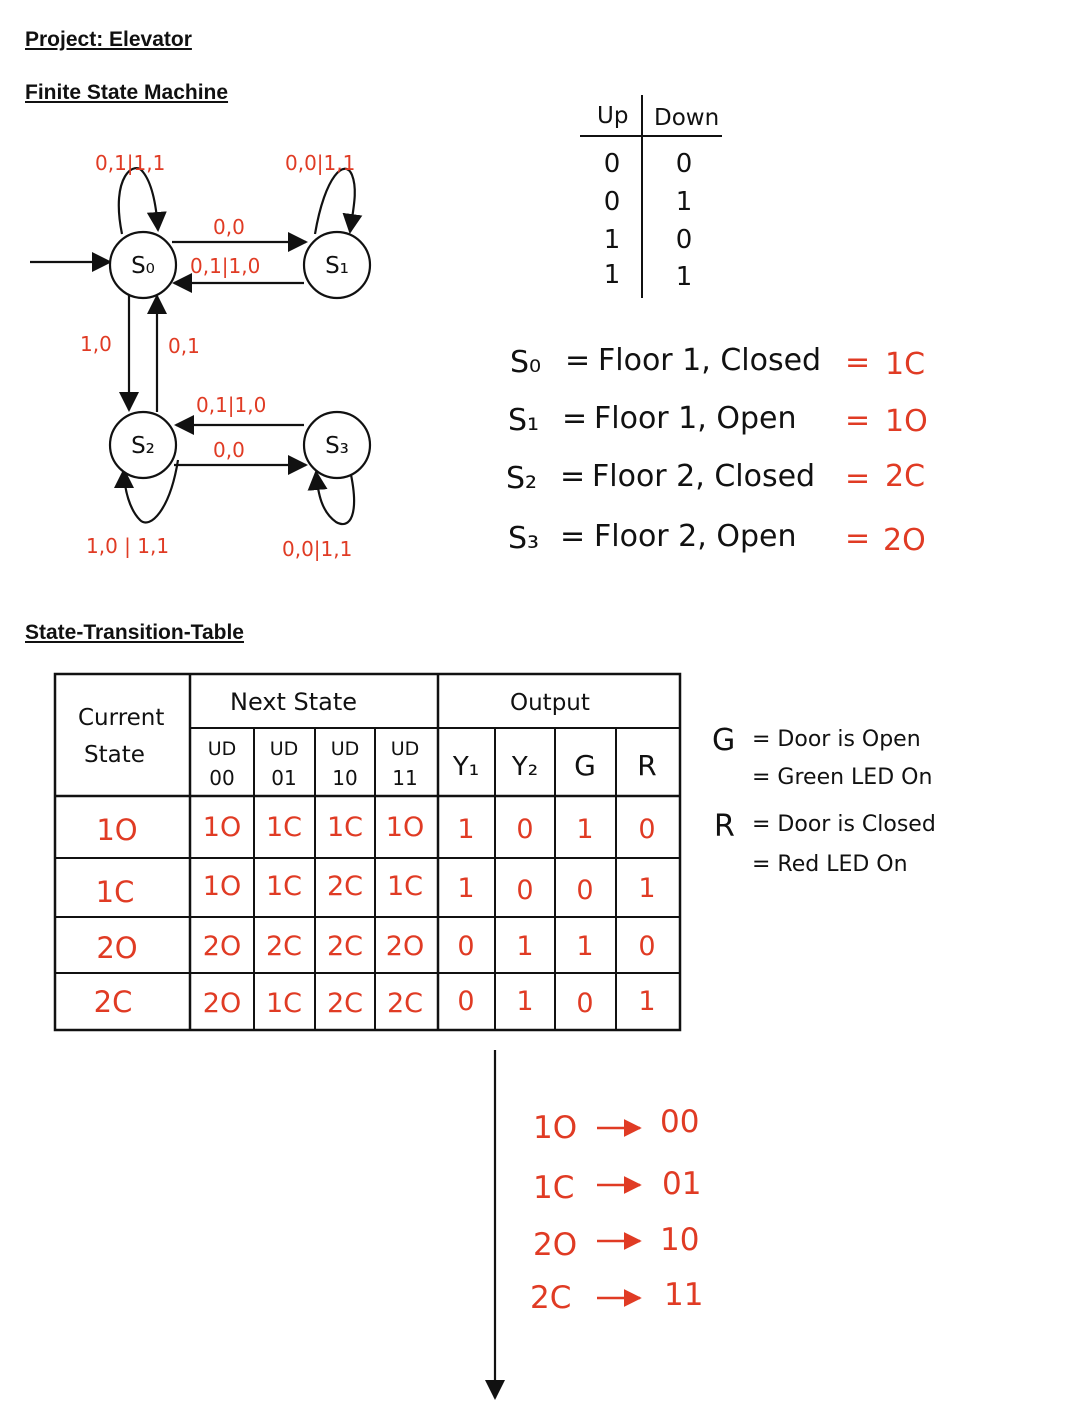  What do you see at coordinates (724, 826) in the screenshot?
I see `legend-r-letter: R` at bounding box center [724, 826].